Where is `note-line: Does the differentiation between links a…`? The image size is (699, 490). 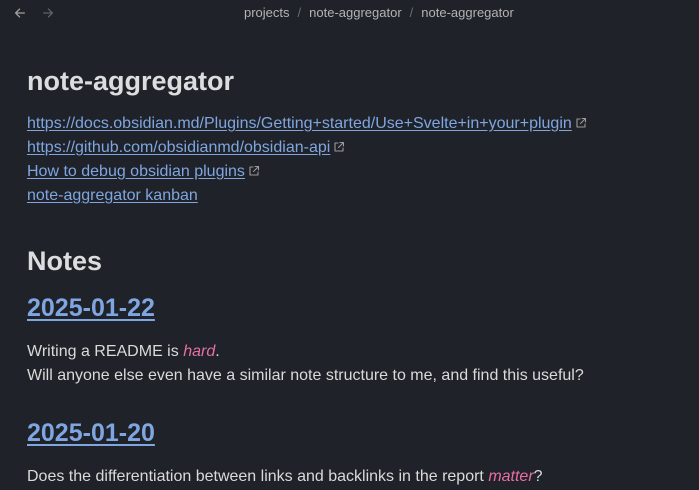 note-line: Does the differentiation between links a… is located at coordinates (352, 477).